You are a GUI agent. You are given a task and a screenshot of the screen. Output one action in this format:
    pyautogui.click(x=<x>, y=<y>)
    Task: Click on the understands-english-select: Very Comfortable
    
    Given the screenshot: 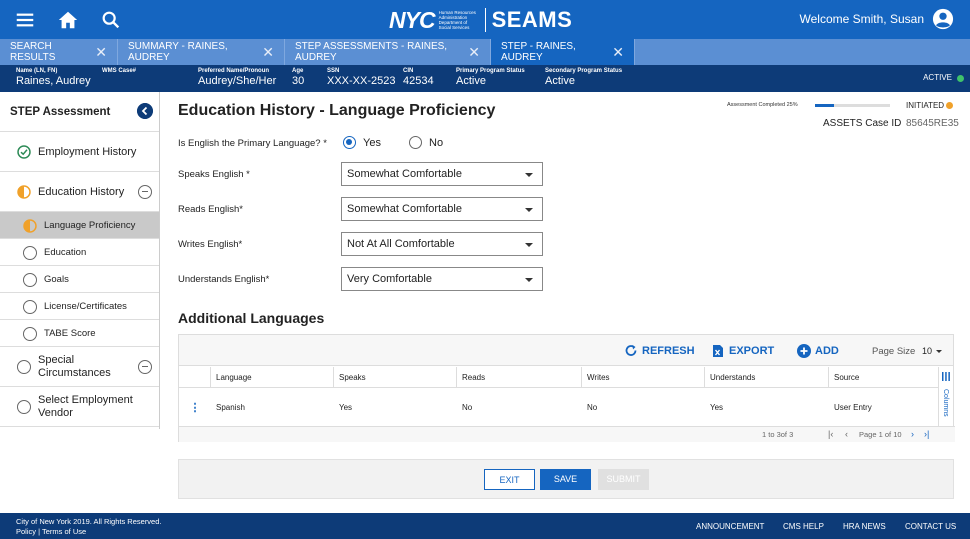 What is the action you would take?
    pyautogui.click(x=442, y=279)
    